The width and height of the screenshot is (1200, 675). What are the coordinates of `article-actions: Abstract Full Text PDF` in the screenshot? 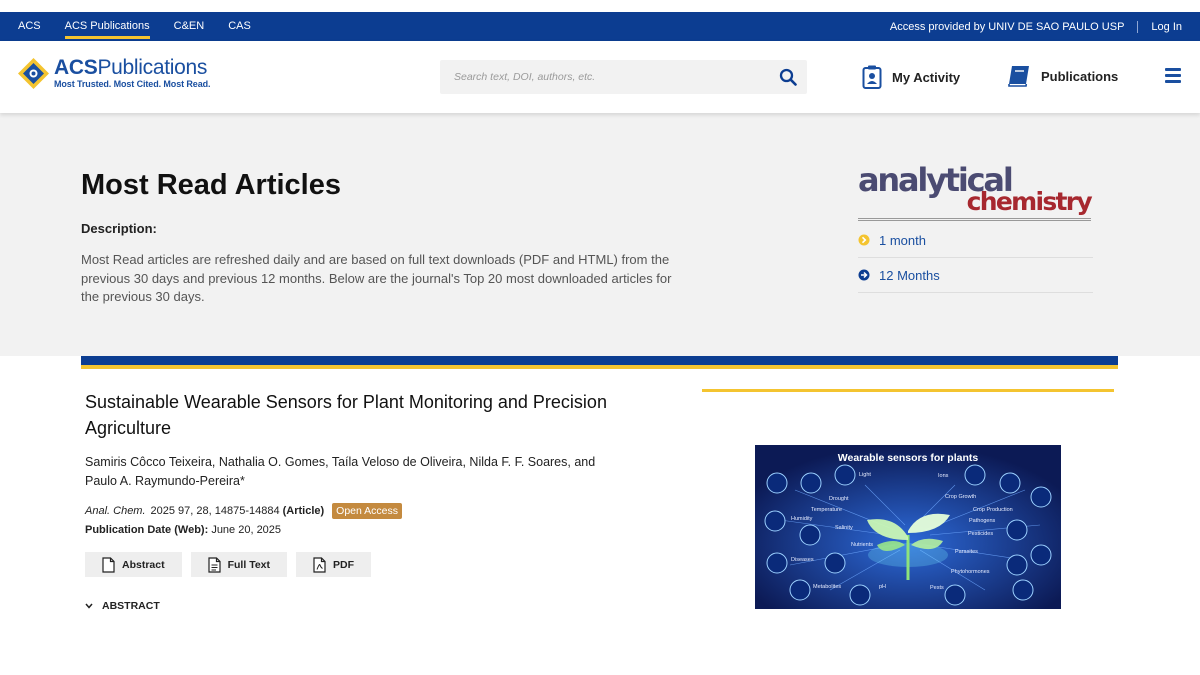 It's located at (232, 564).